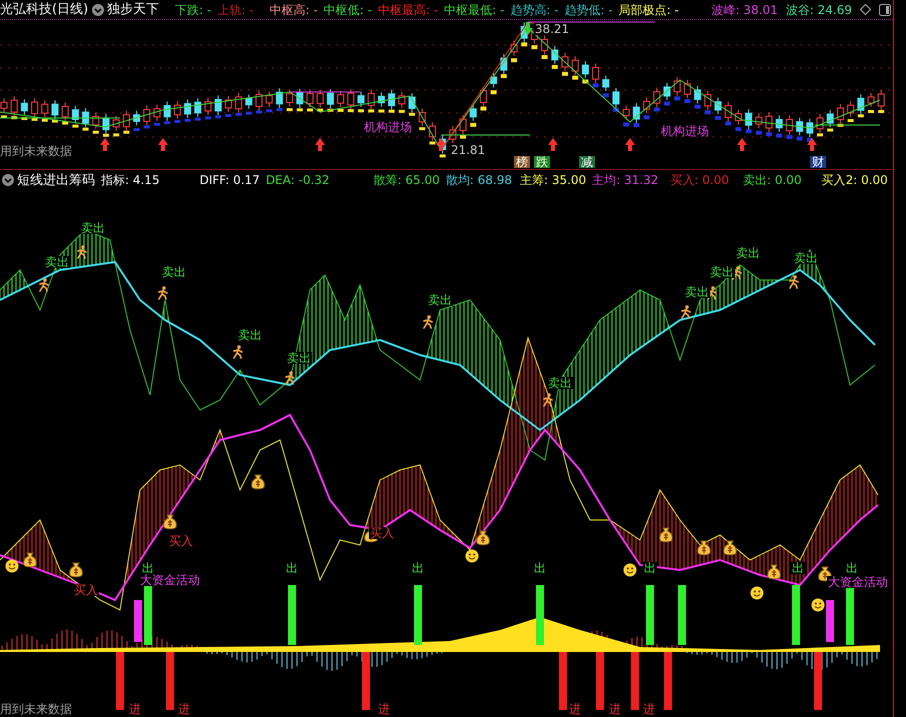 This screenshot has width=906, height=717. What do you see at coordinates (133, 9) in the screenshot?
I see `indicator-name: 独步天下` at bounding box center [133, 9].